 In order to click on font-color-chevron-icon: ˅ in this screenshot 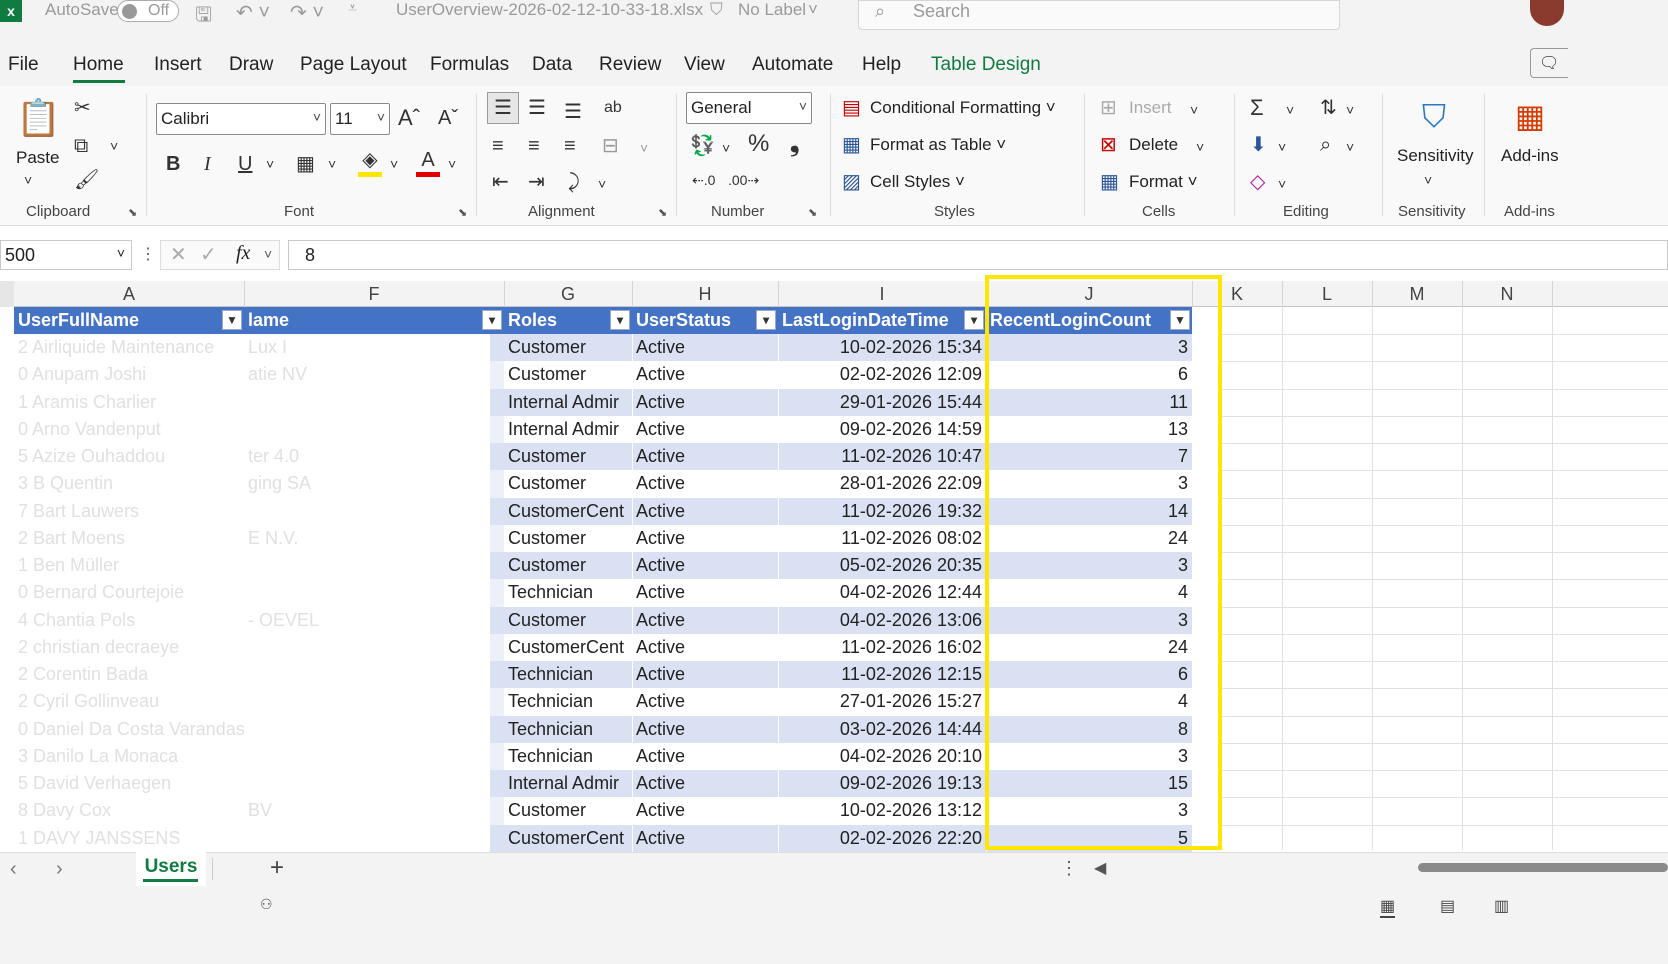, I will do `click(452, 164)`.